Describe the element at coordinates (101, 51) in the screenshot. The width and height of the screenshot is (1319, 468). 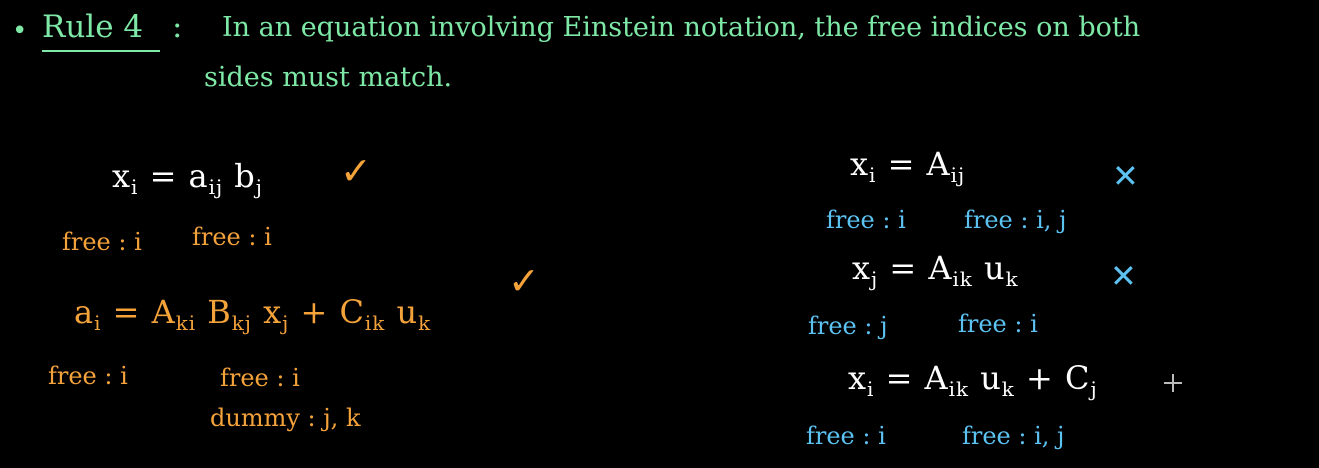
I see `rule-title-underline` at that location.